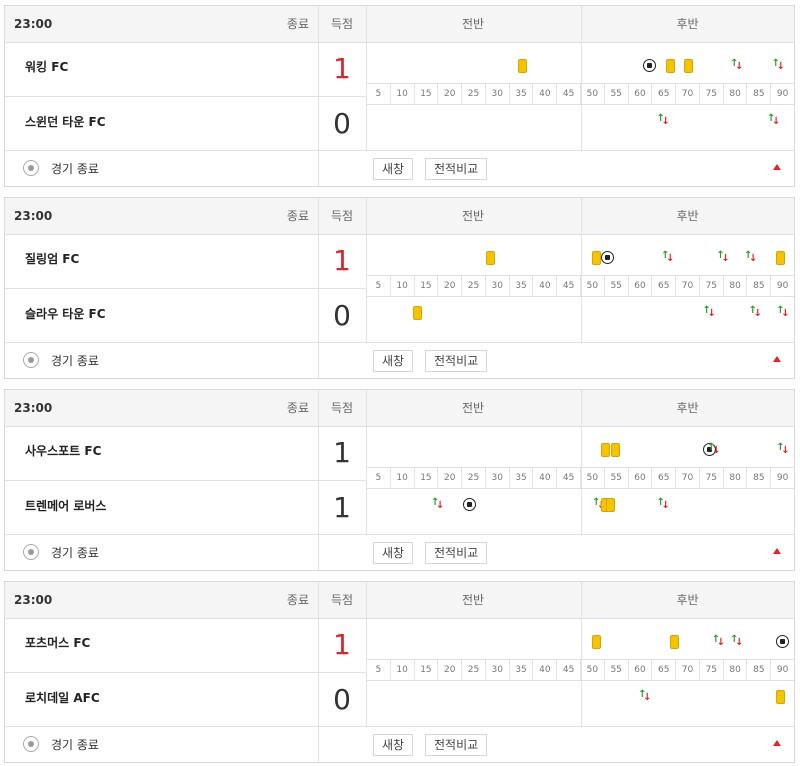 Image resolution: width=800 pixels, height=766 pixels. Describe the element at coordinates (52, 259) in the screenshot. I see `home-team-name: 질링엄 FC` at that location.